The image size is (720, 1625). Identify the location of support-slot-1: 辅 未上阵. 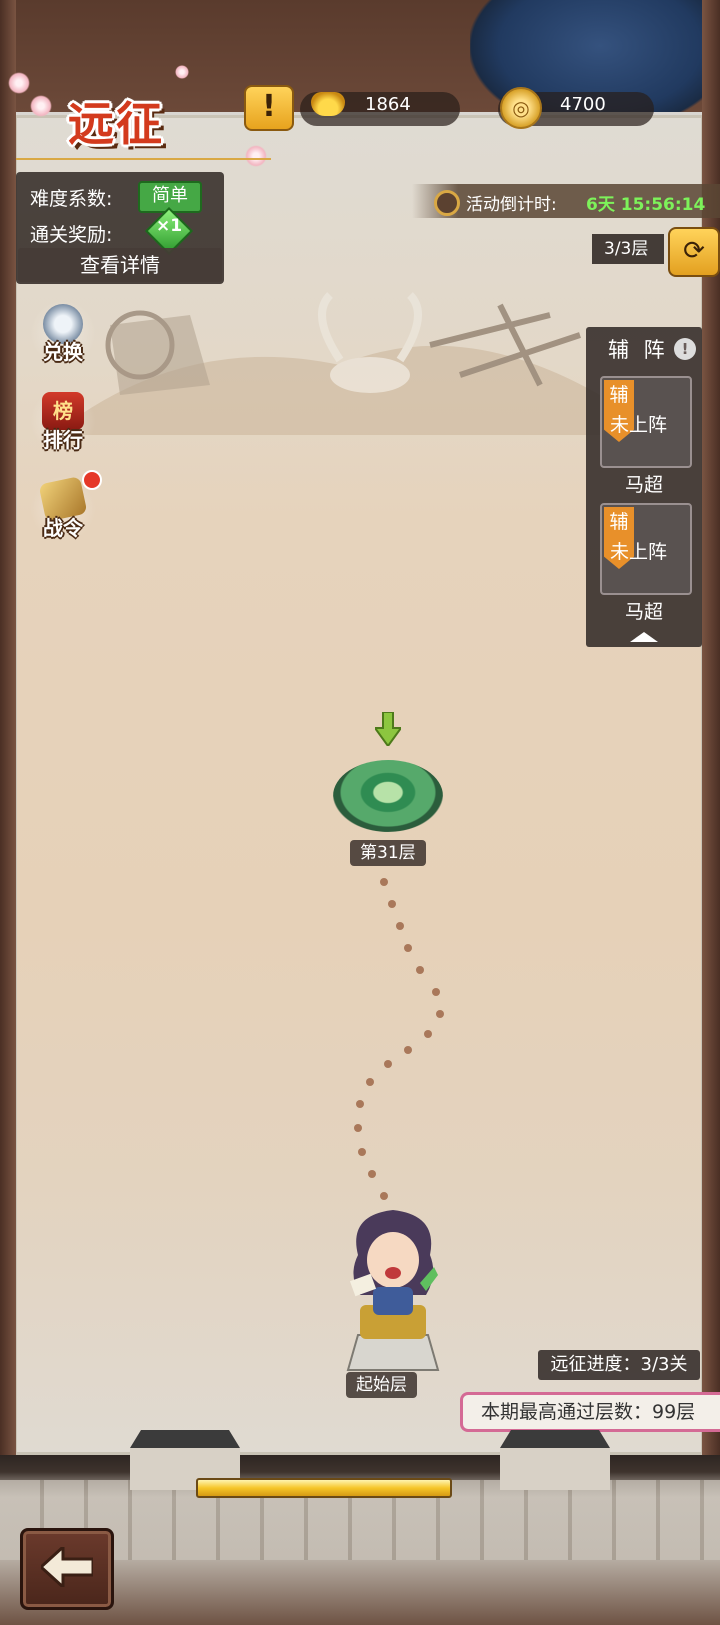
(646, 422).